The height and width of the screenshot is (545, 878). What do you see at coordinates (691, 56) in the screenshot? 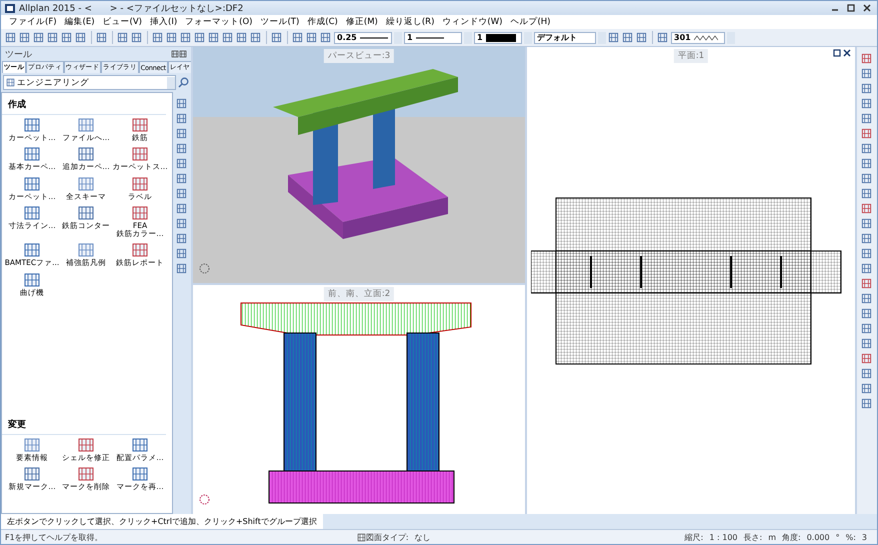
I see `viewport-title: 平面:1` at bounding box center [691, 56].